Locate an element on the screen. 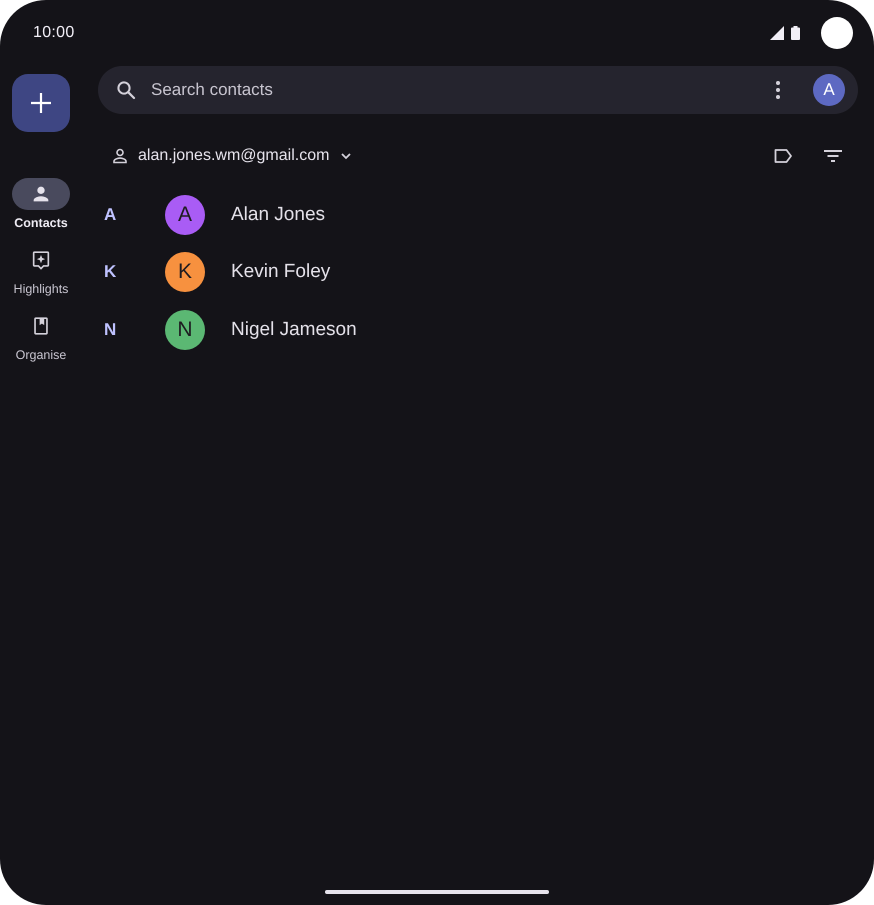 The image size is (874, 905). nav-item: Highlights is located at coordinates (41, 270).